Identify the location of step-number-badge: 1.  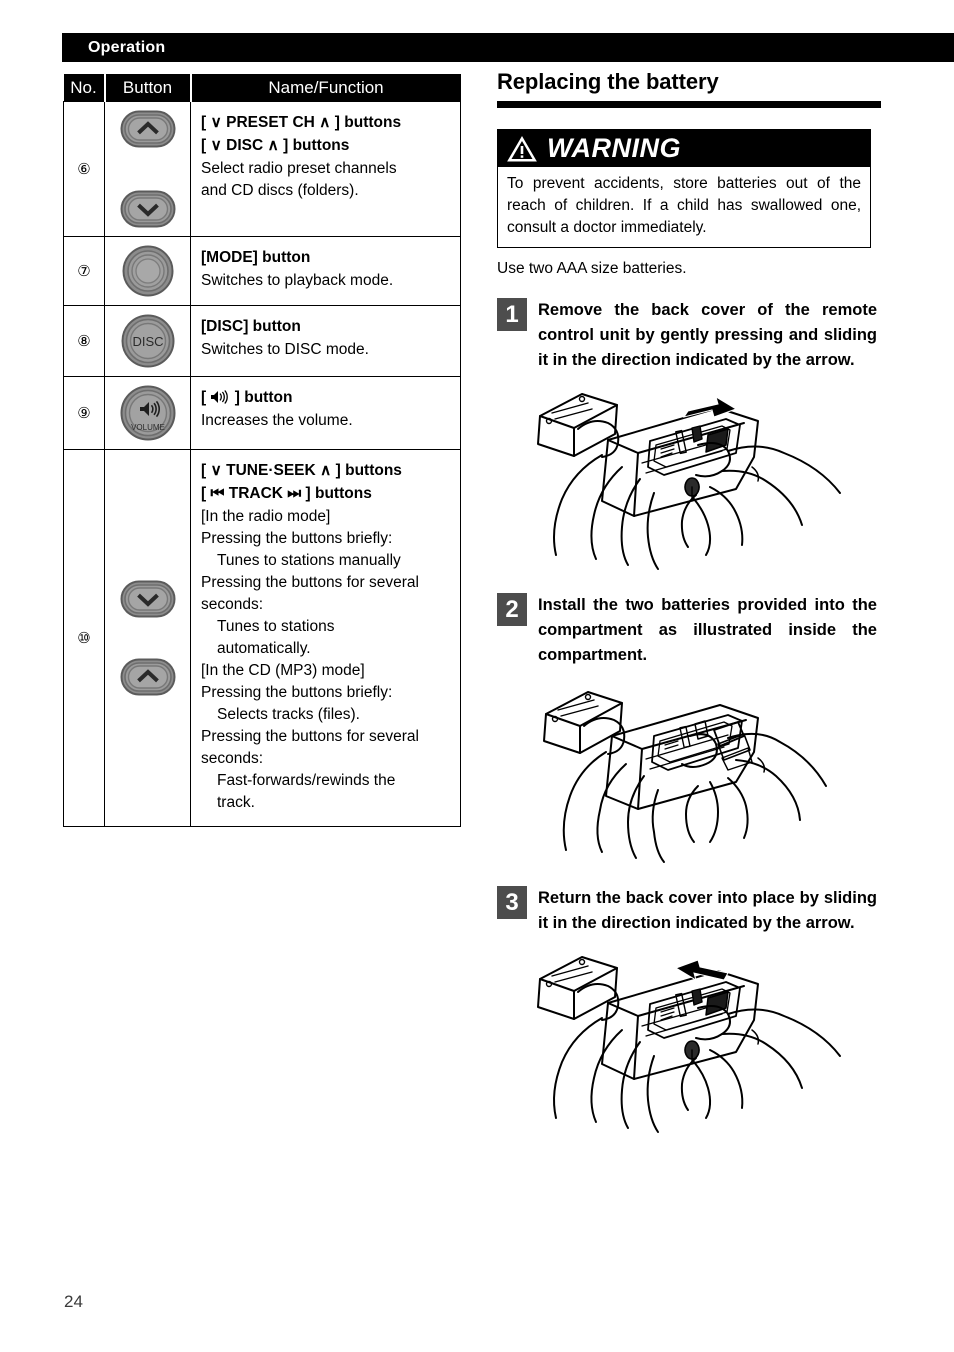
(512, 314).